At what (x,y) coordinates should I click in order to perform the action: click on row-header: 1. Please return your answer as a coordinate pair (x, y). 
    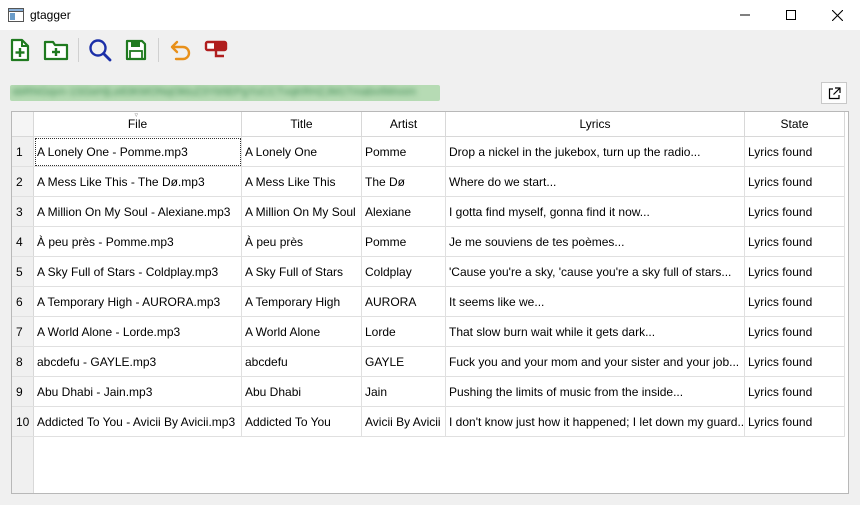
    Looking at the image, I should click on (23, 152).